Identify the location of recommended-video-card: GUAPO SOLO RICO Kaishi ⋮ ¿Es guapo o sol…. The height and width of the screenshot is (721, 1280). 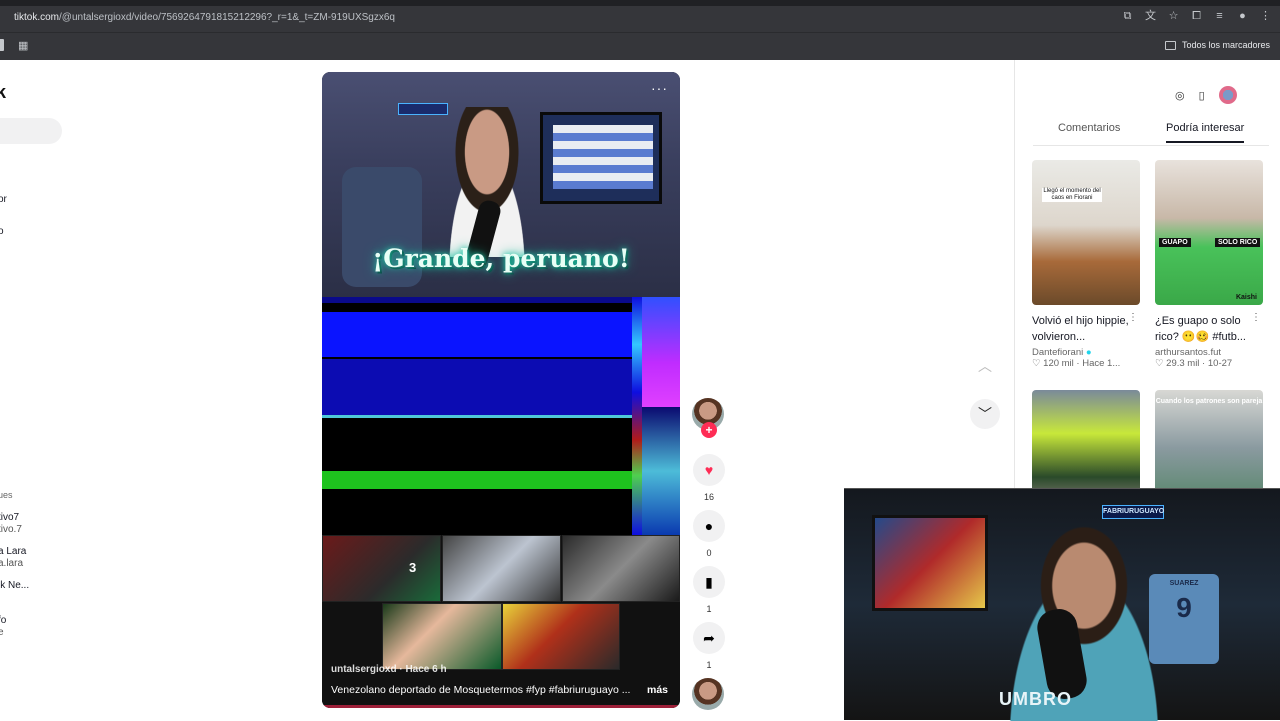
(1209, 264).